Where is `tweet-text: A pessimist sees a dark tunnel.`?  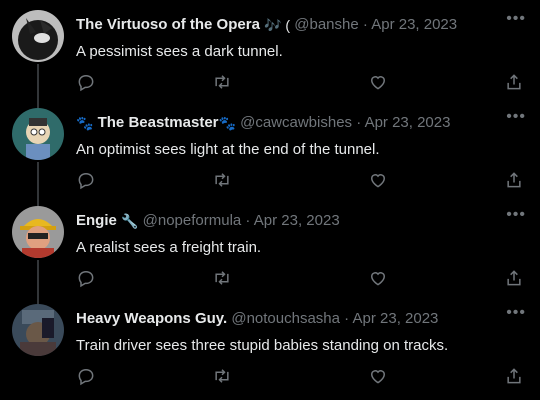 tweet-text: A pessimist sees a dark tunnel. is located at coordinates (179, 51).